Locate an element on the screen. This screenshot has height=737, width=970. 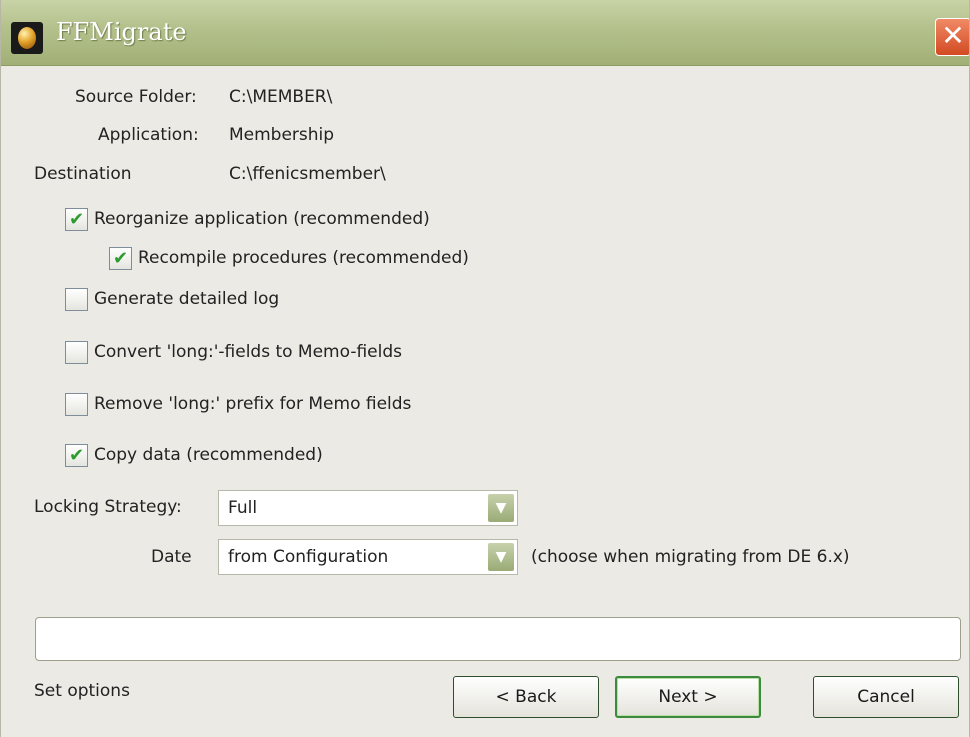
copy-data-checkbox: ✔ is located at coordinates (76, 455).